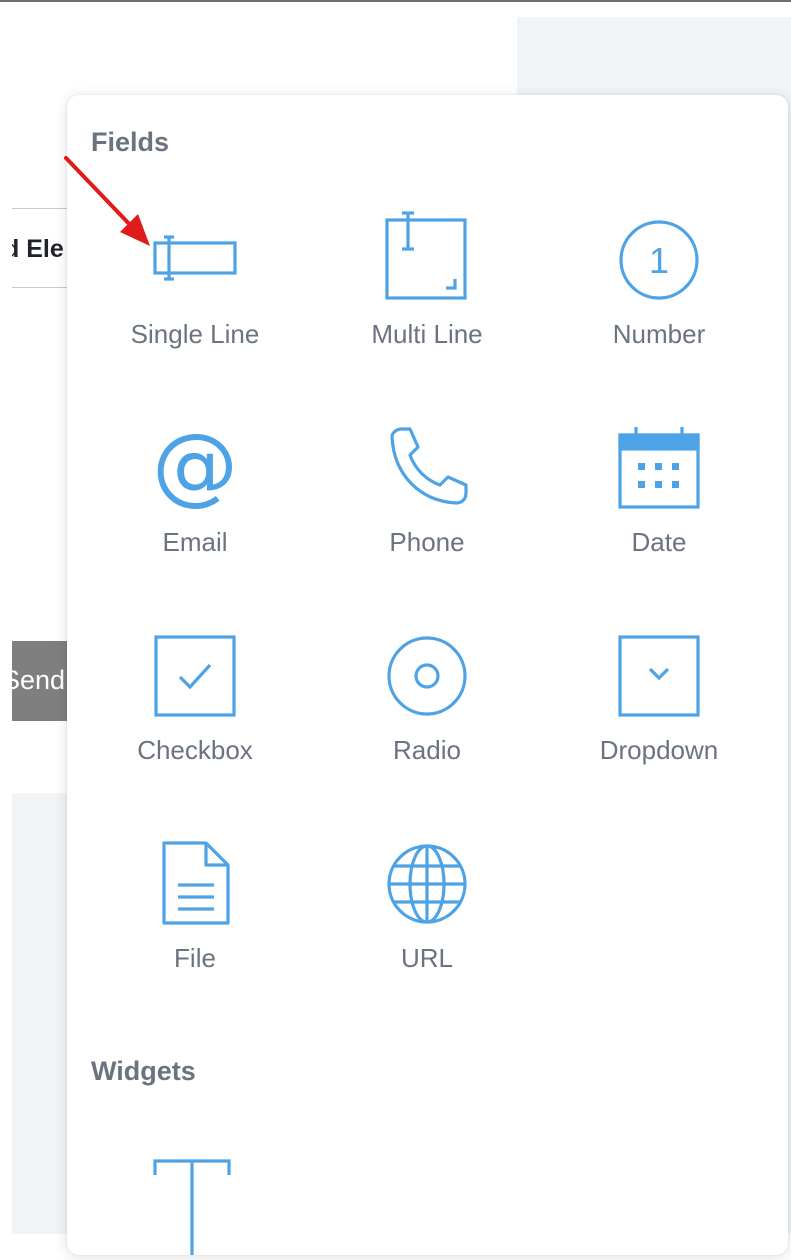 The image size is (791, 1260). Describe the element at coordinates (195, 884) in the screenshot. I see `file-icon` at that location.